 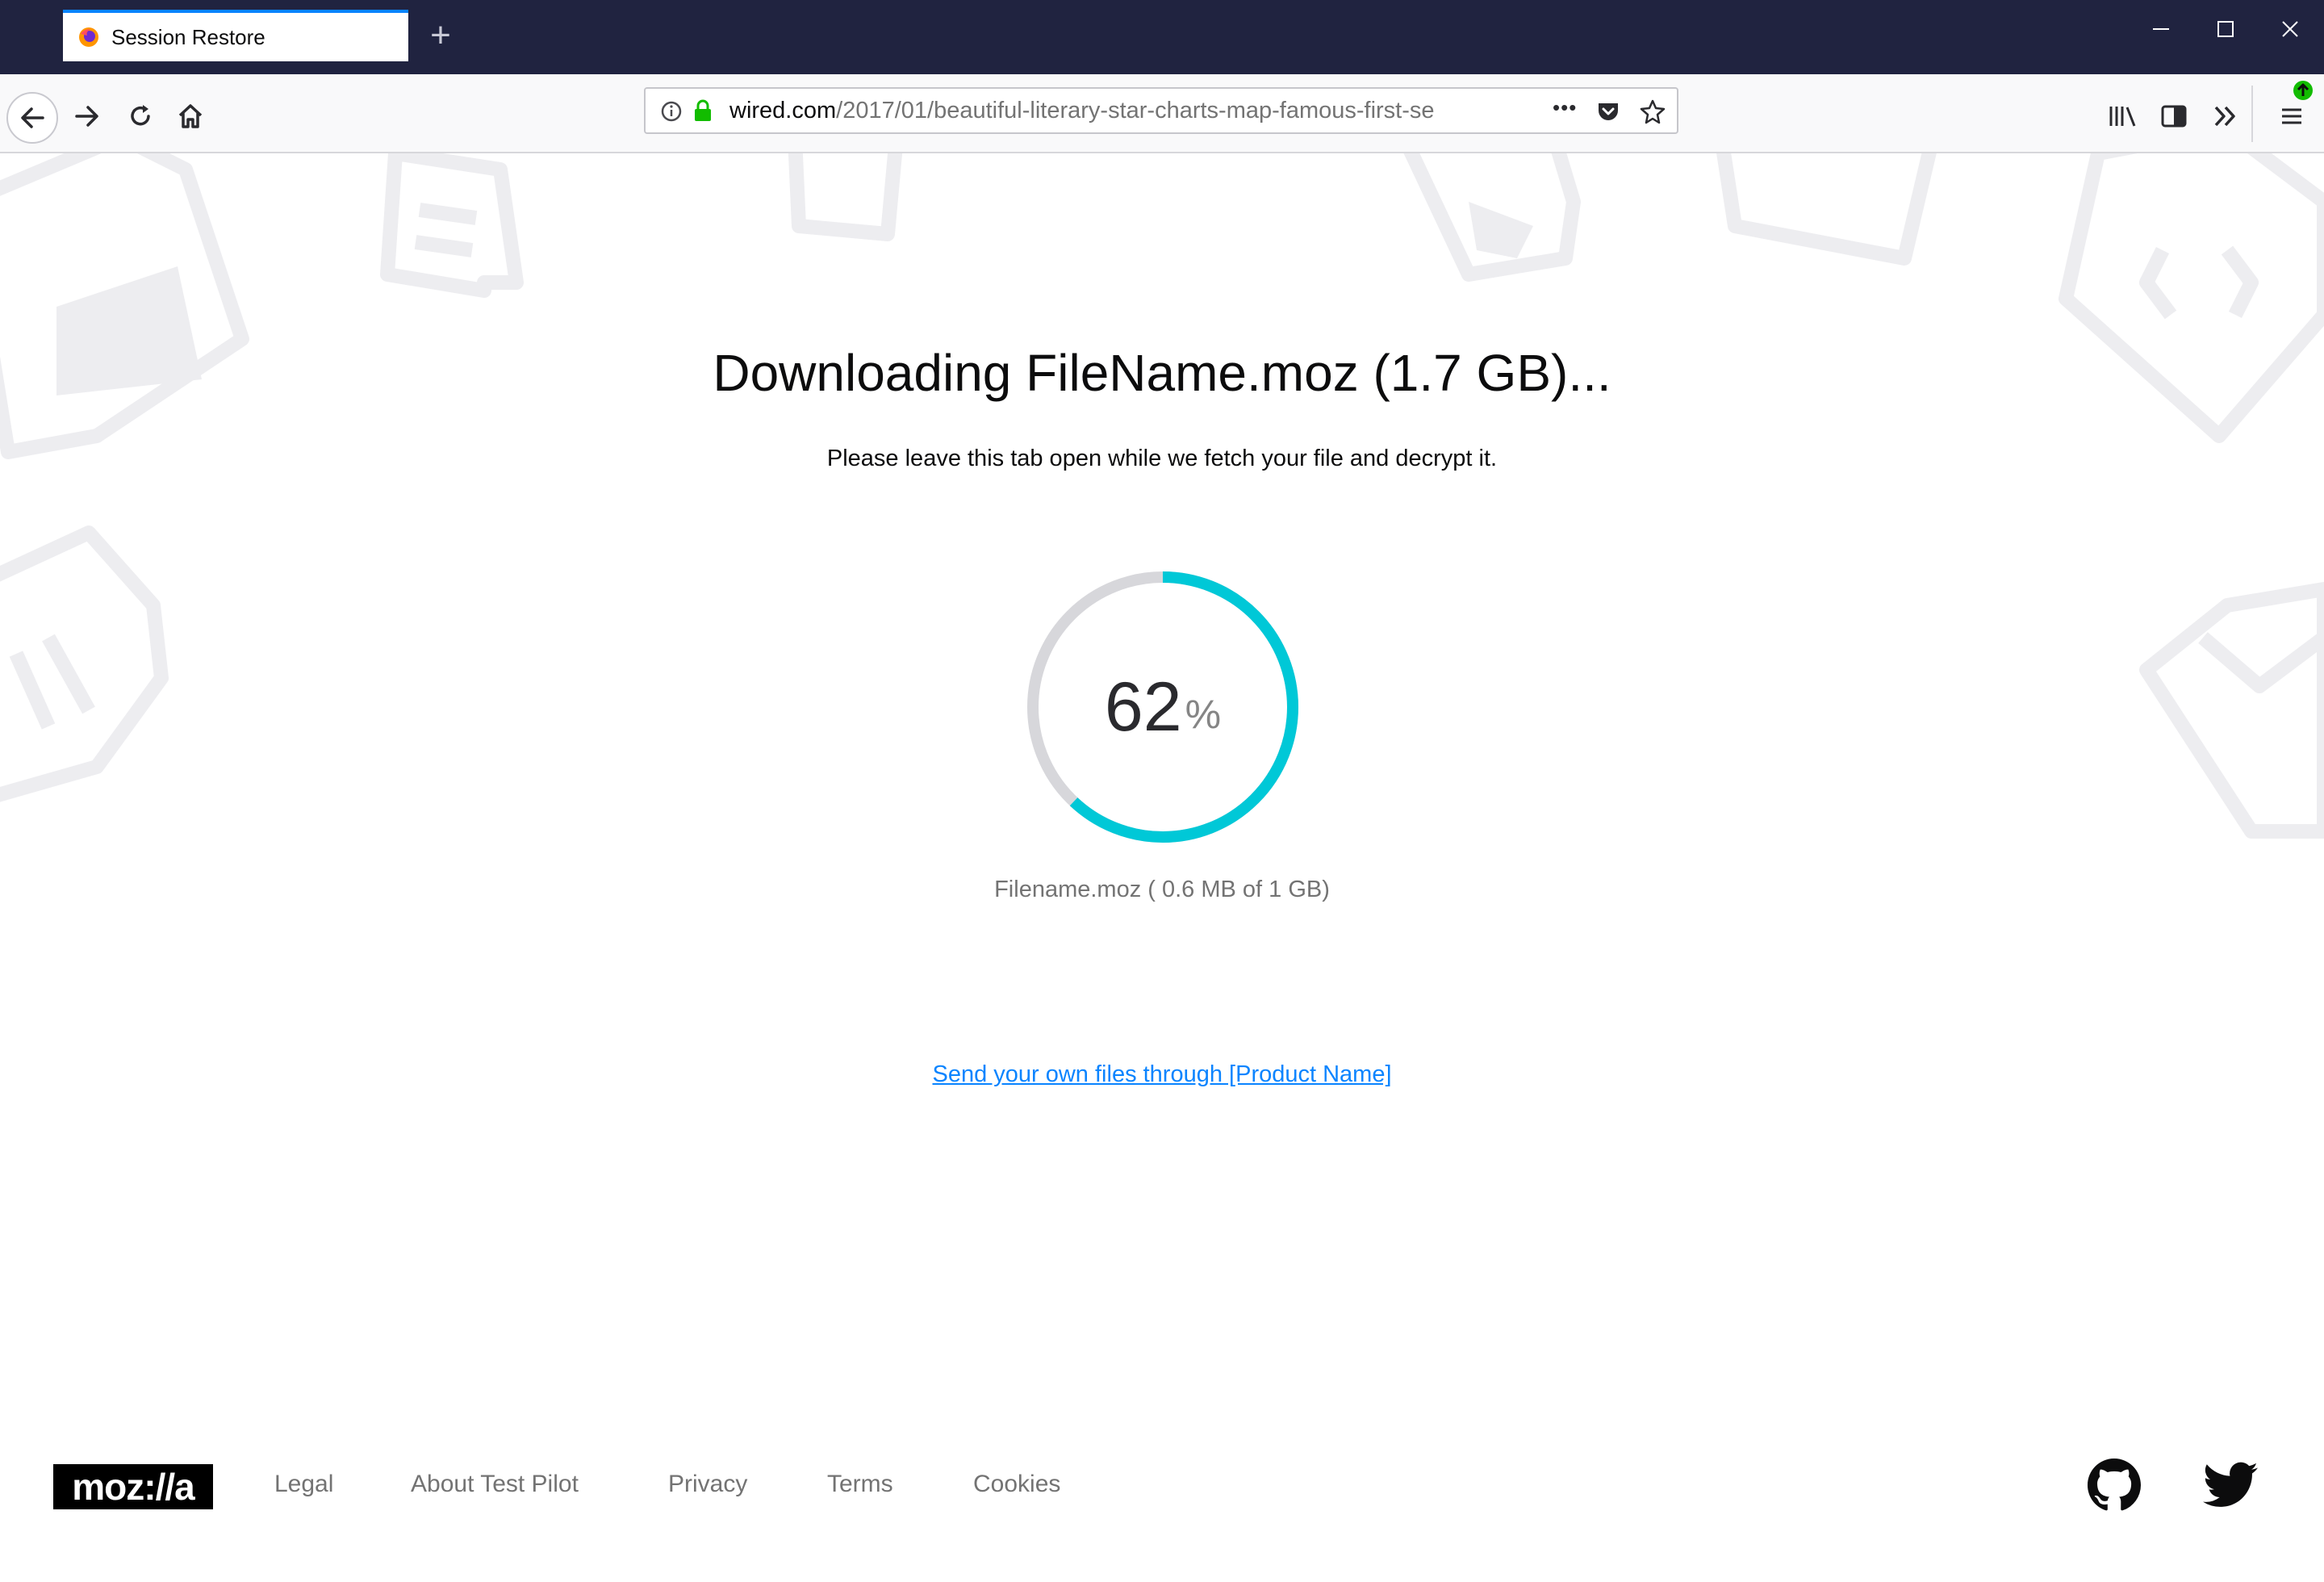 I want to click on maximize-button, so click(x=2225, y=29).